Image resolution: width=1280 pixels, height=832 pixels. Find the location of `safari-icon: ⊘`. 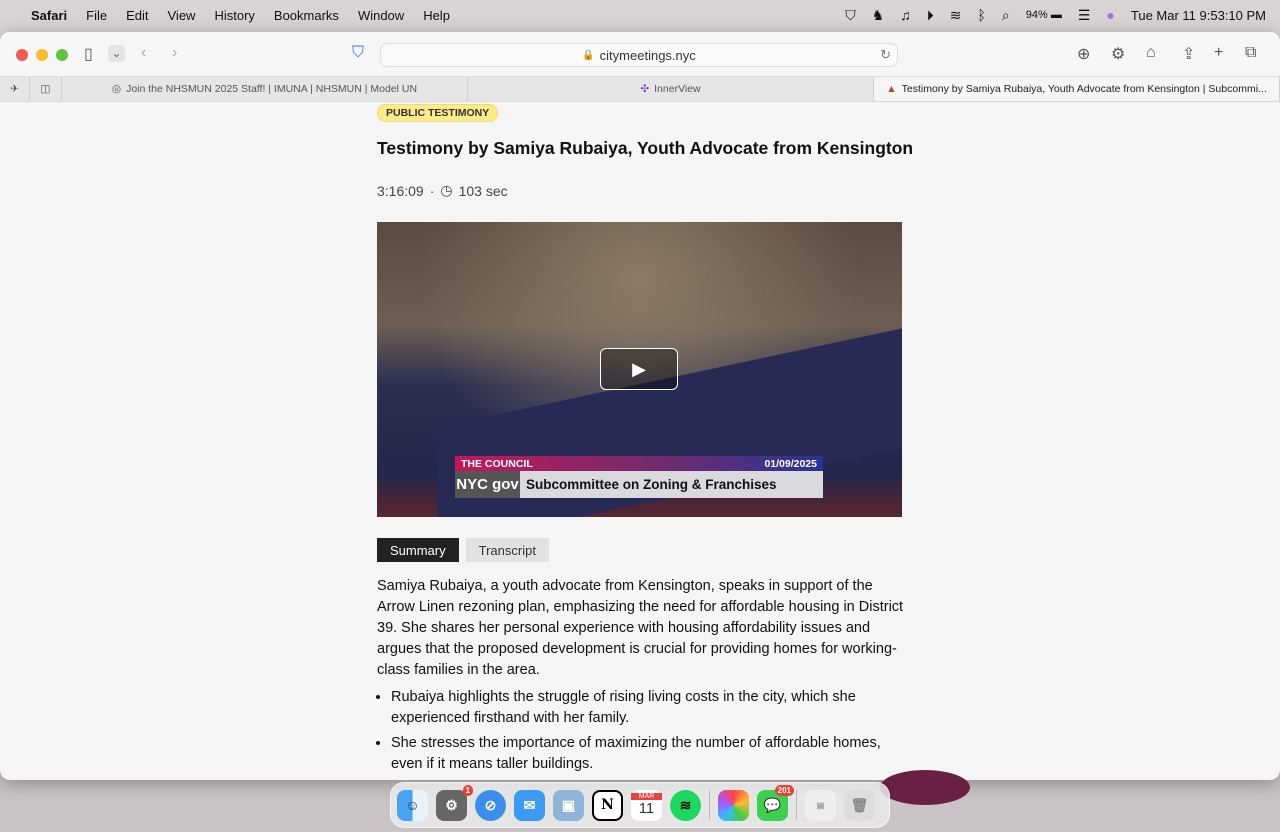

safari-icon: ⊘ is located at coordinates (490, 805).